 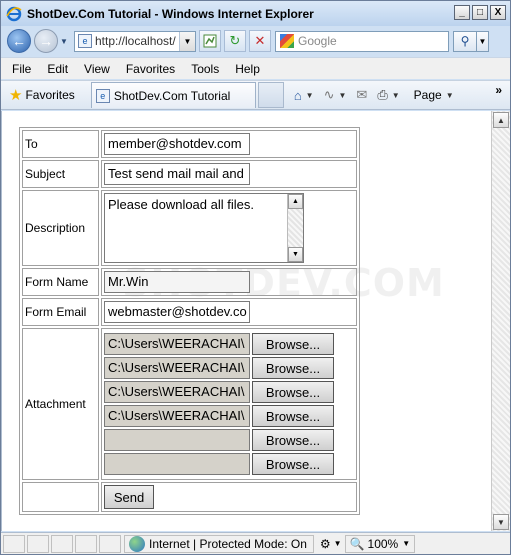 What do you see at coordinates (177, 312) in the screenshot?
I see `from-email-input: webmaster@shotdev.co` at bounding box center [177, 312].